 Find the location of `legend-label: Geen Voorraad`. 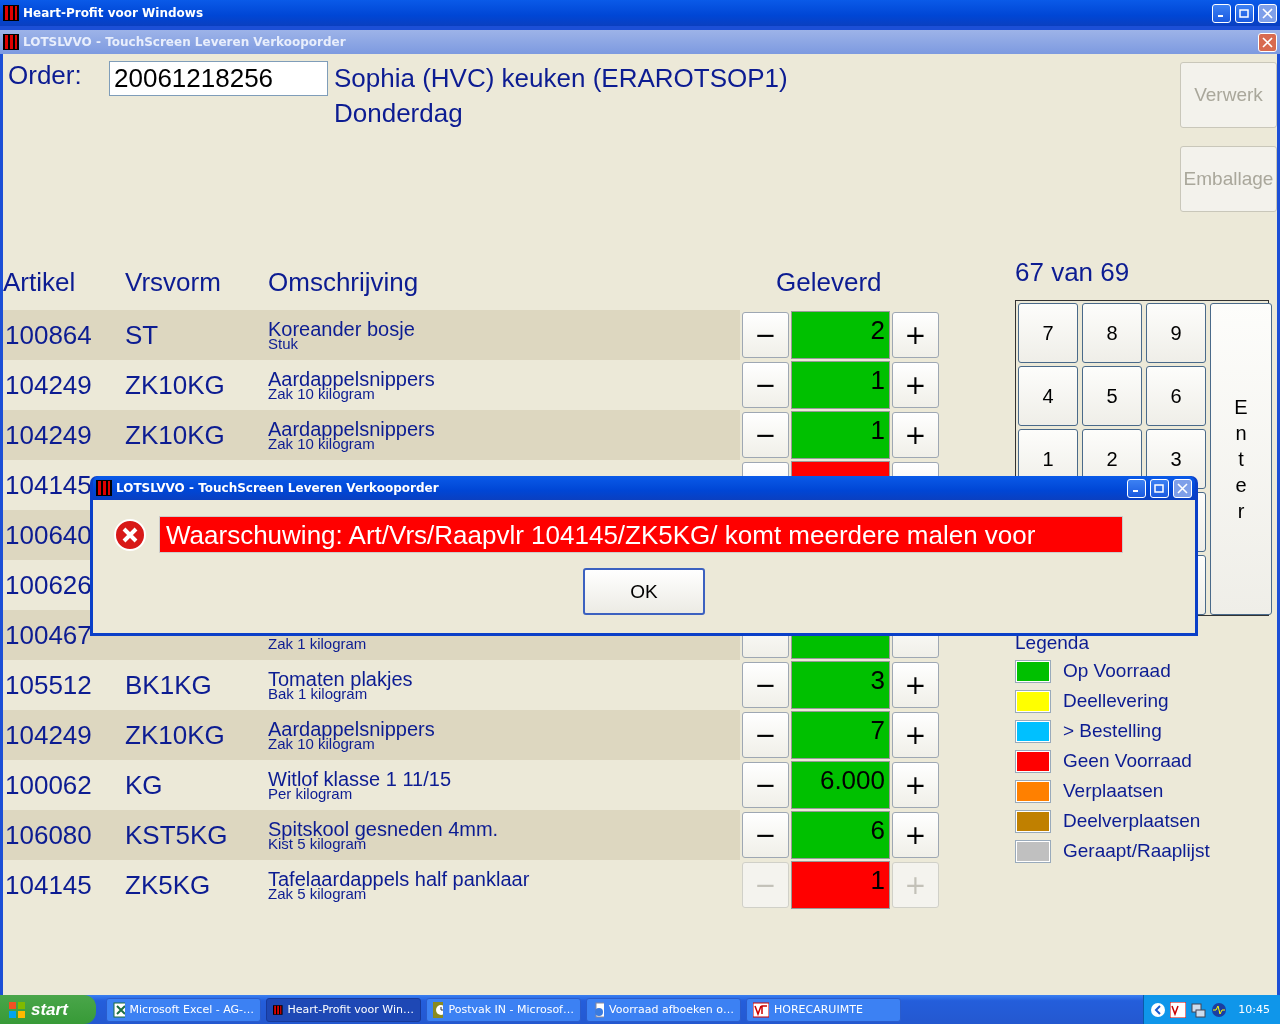

legend-label: Geen Voorraad is located at coordinates (1127, 761).